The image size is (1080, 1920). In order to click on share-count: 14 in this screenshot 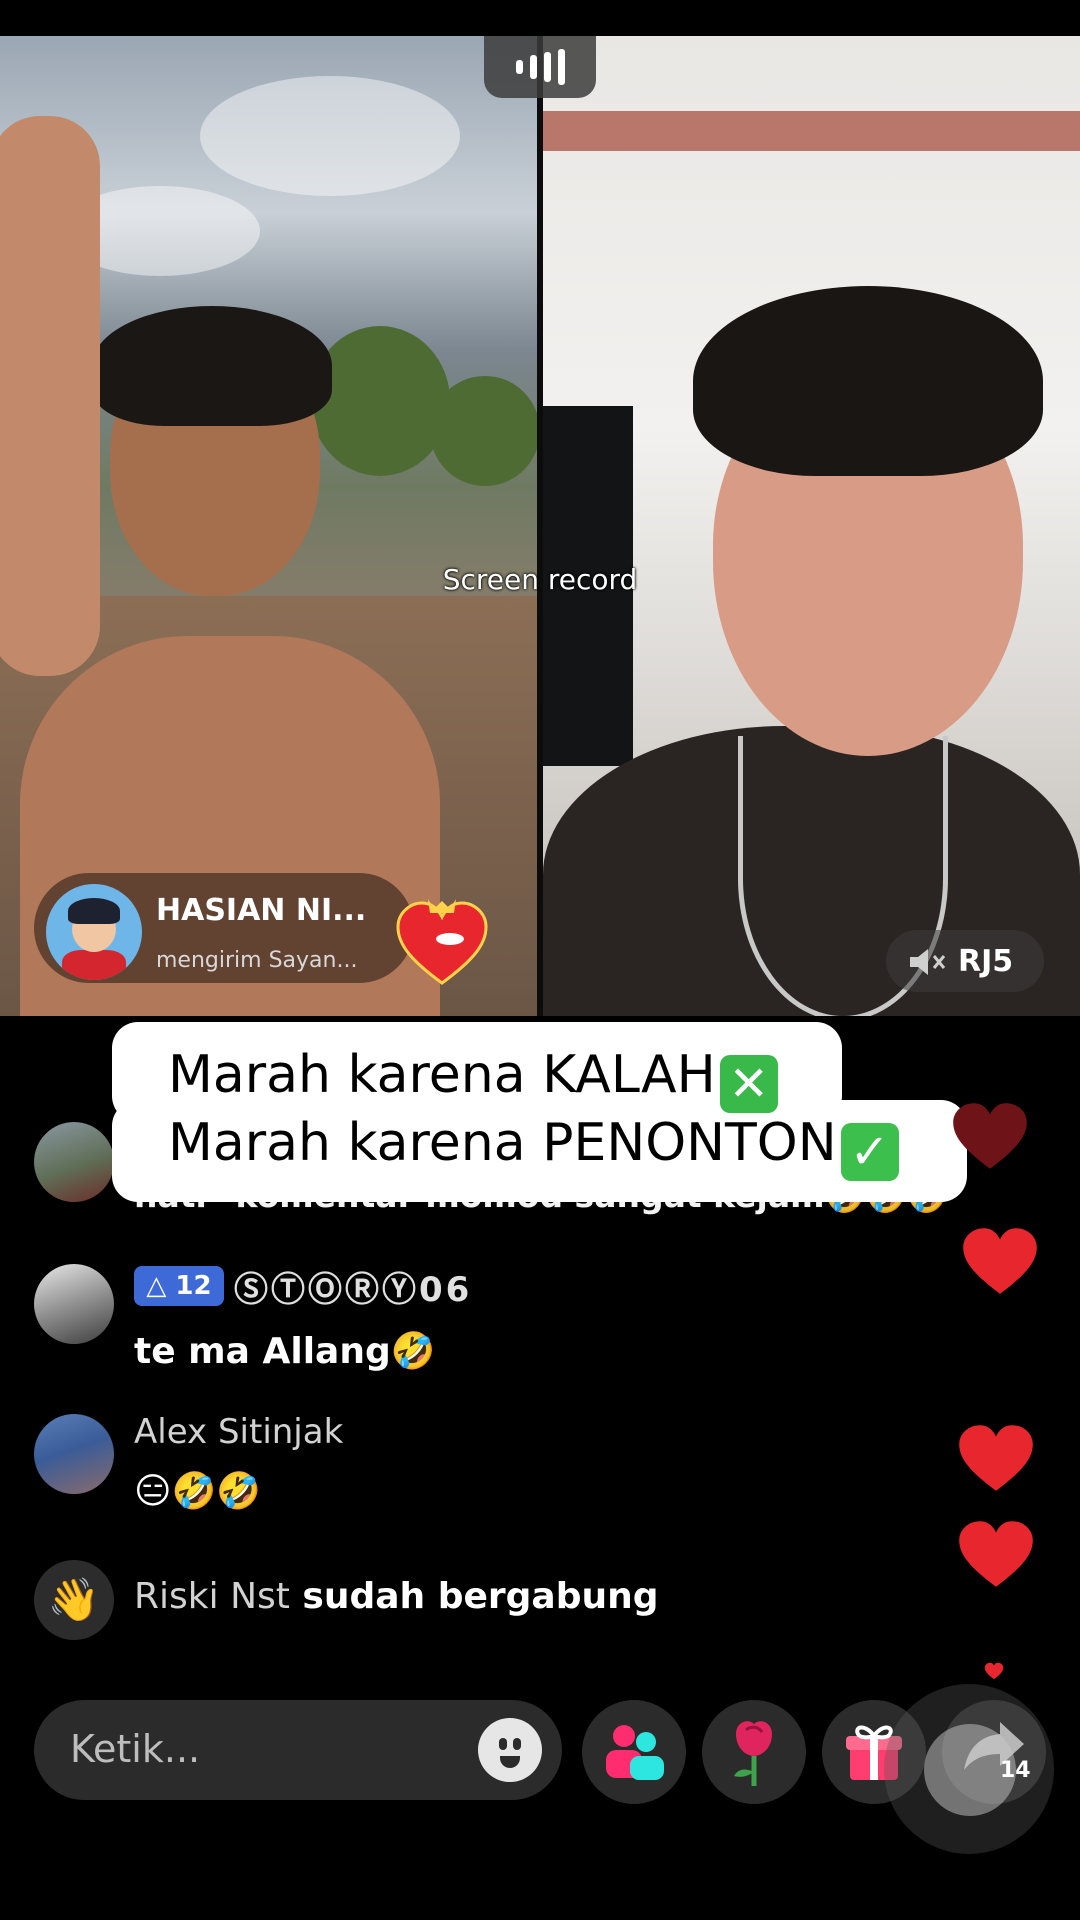, I will do `click(1015, 1770)`.